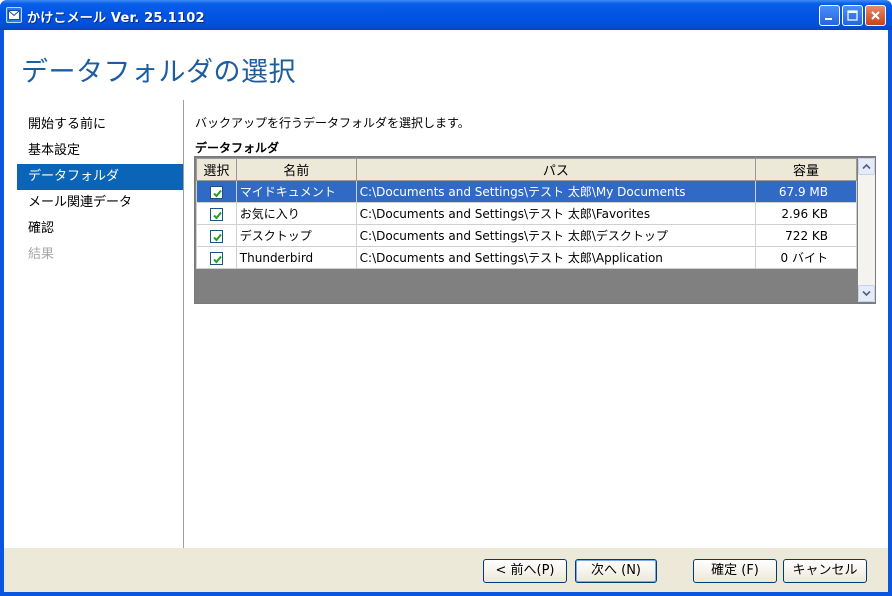  I want to click on name-cell: お気に入り, so click(296, 213).